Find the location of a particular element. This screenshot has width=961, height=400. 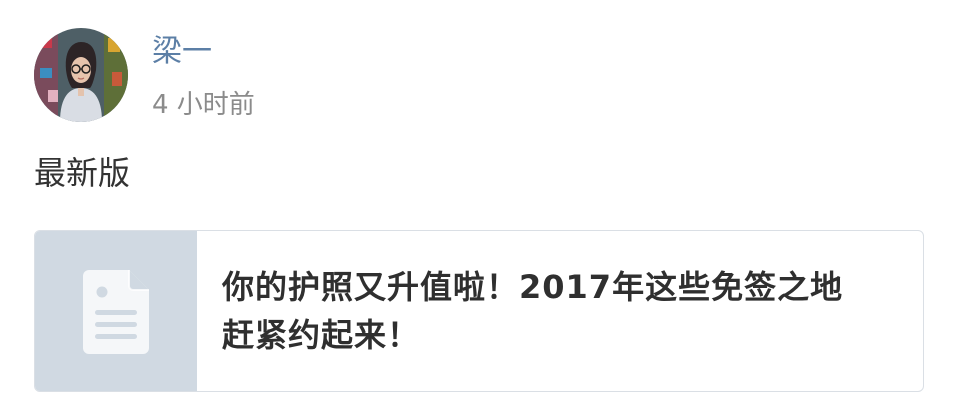

avatar is located at coordinates (81, 75).